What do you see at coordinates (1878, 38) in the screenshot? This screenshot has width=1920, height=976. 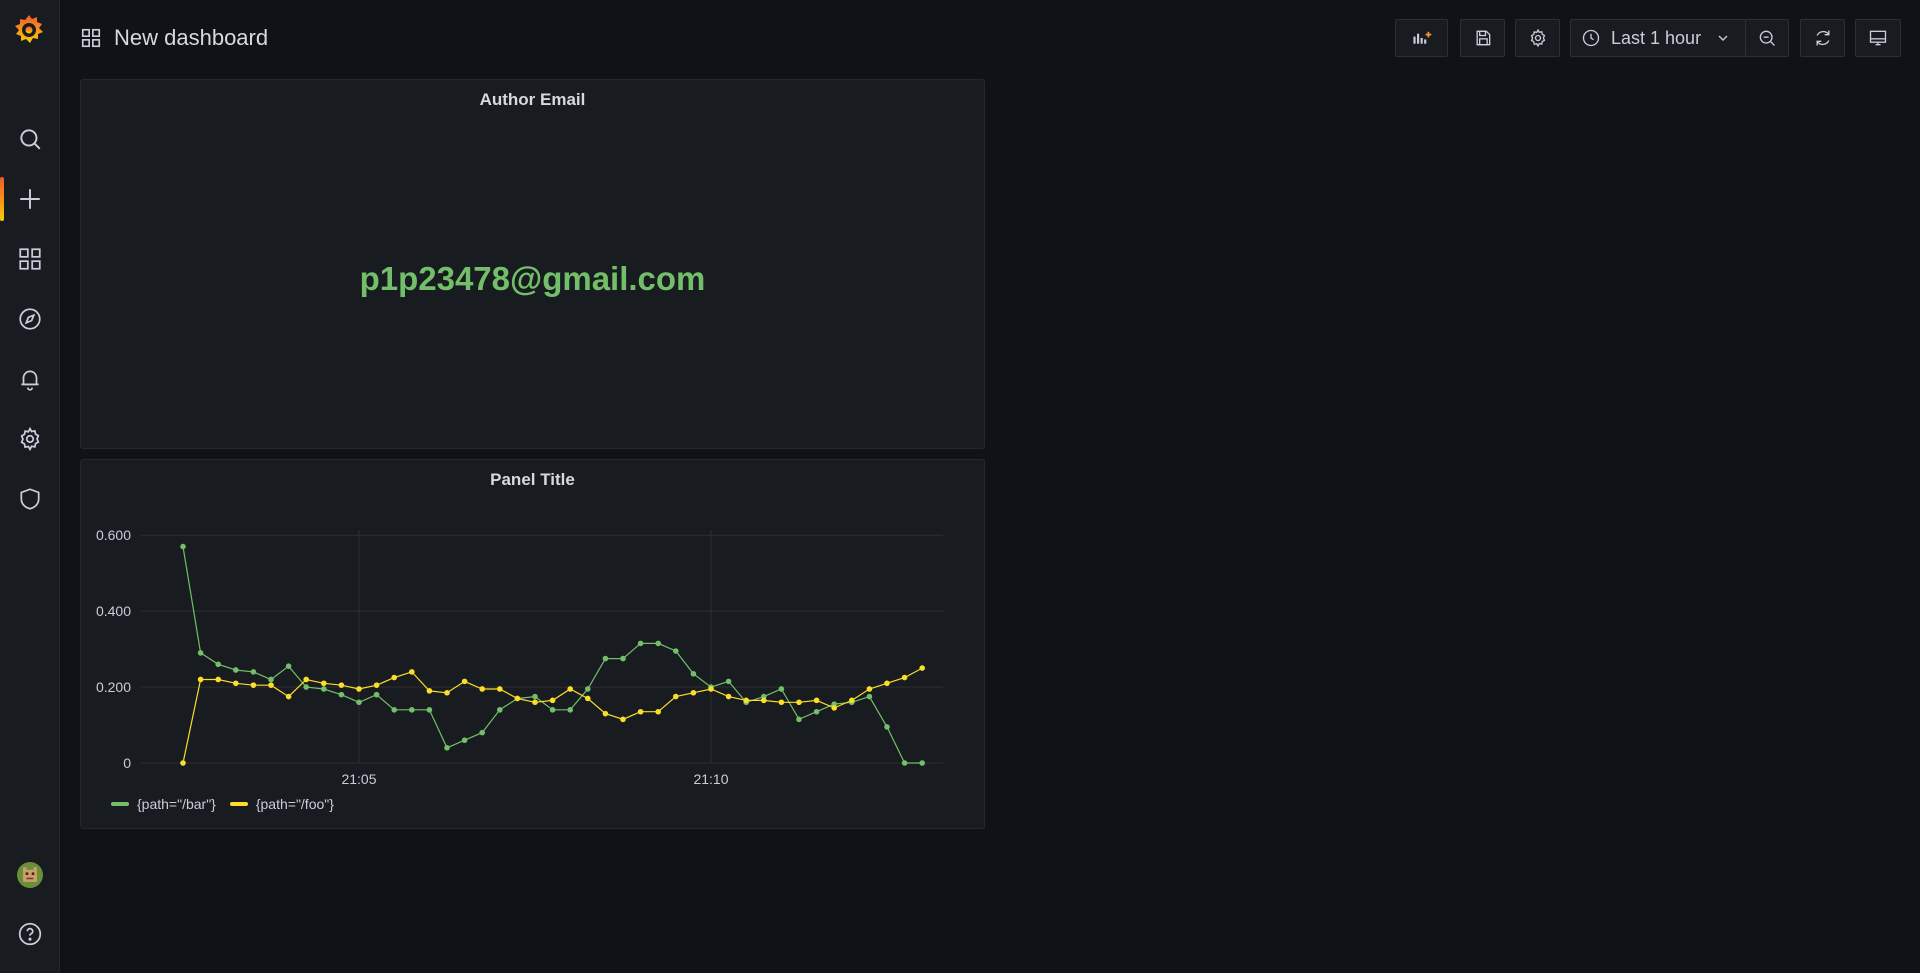 I see `tv-mode-button` at bounding box center [1878, 38].